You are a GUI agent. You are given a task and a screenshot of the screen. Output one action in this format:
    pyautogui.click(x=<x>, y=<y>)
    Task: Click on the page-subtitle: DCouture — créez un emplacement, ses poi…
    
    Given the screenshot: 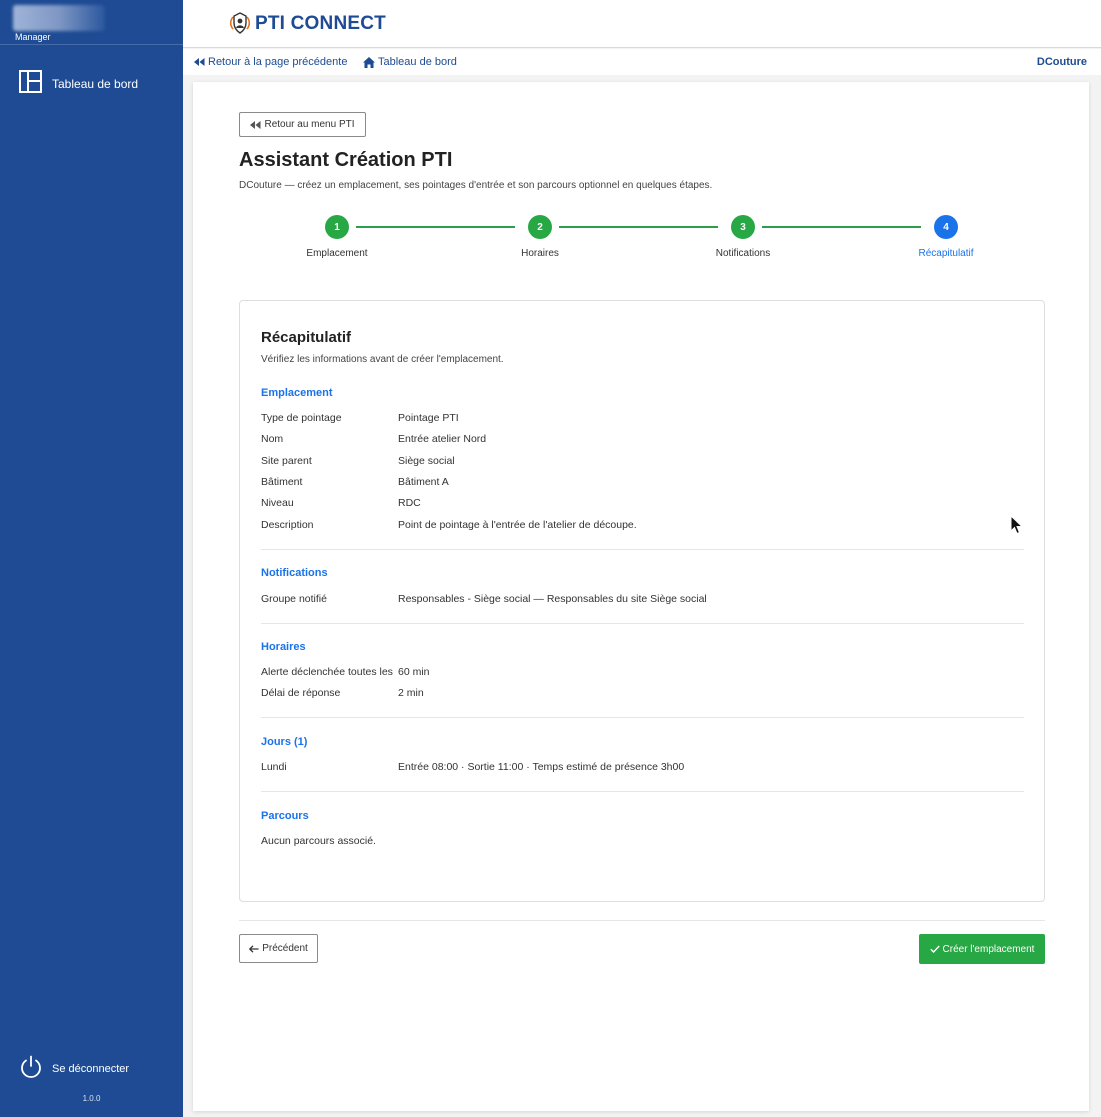 What is the action you would take?
    pyautogui.click(x=476, y=185)
    